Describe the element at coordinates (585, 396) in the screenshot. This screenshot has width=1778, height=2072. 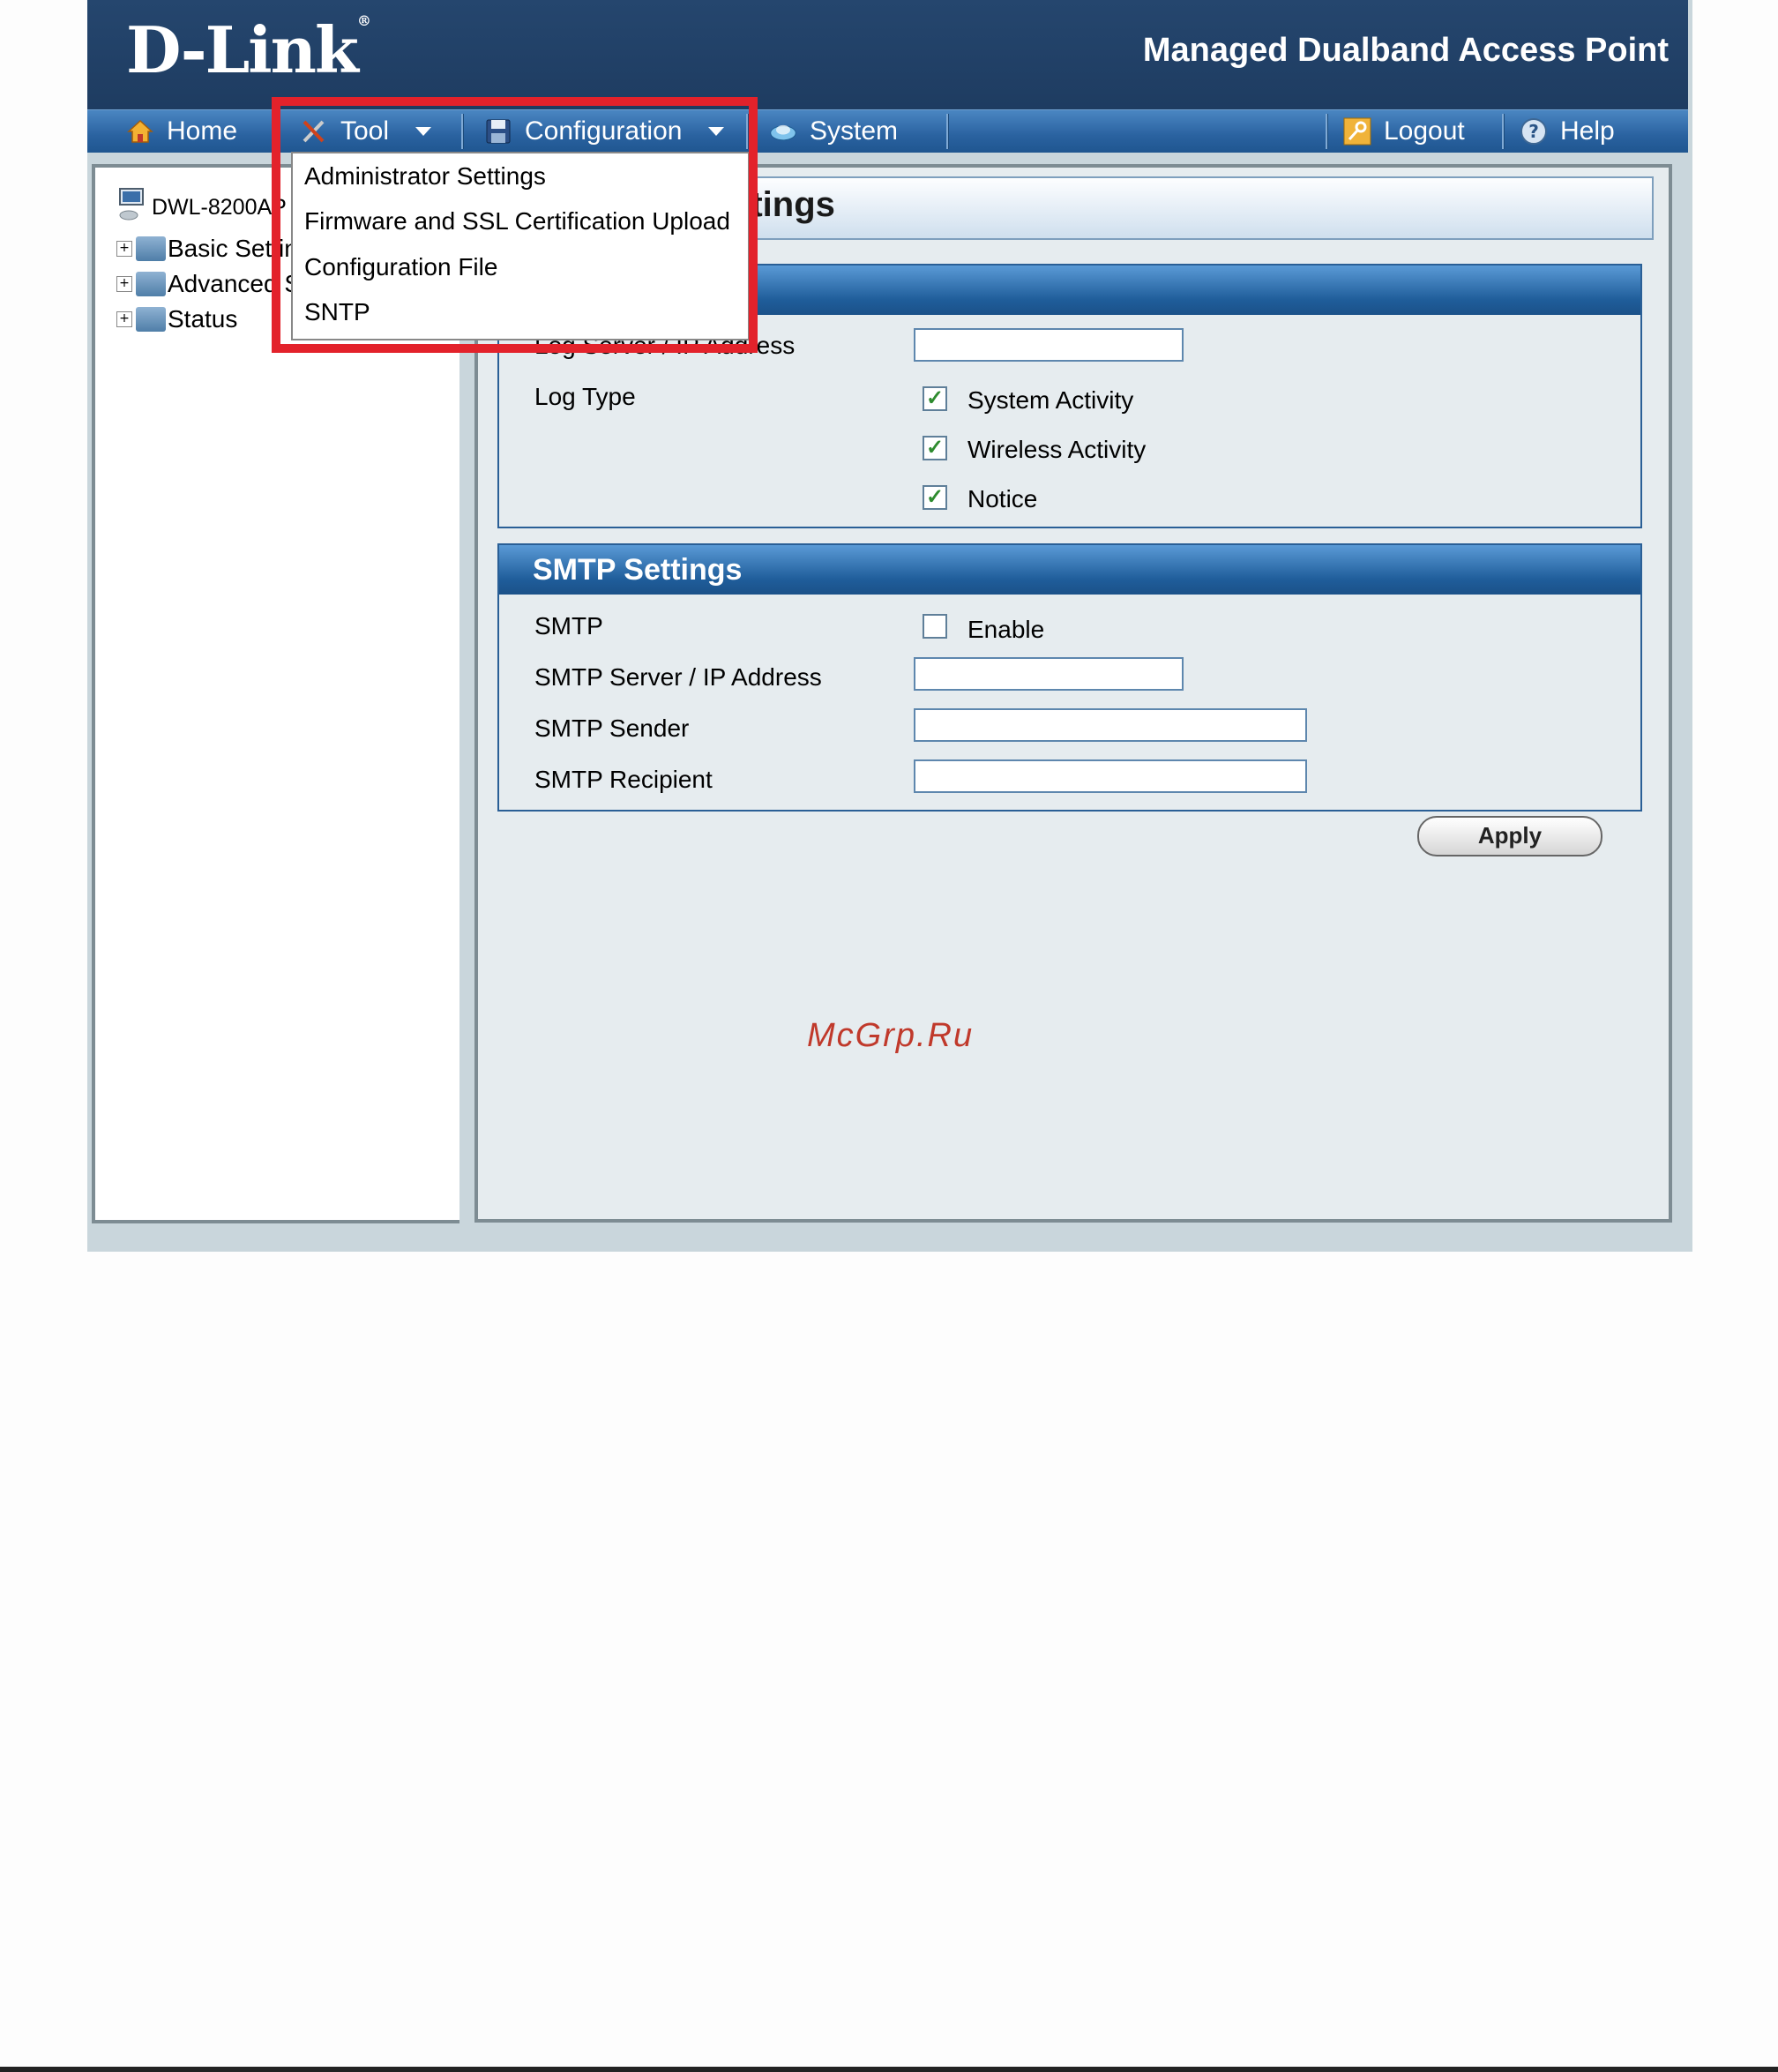
I see `log-type-label: Log Type` at that location.